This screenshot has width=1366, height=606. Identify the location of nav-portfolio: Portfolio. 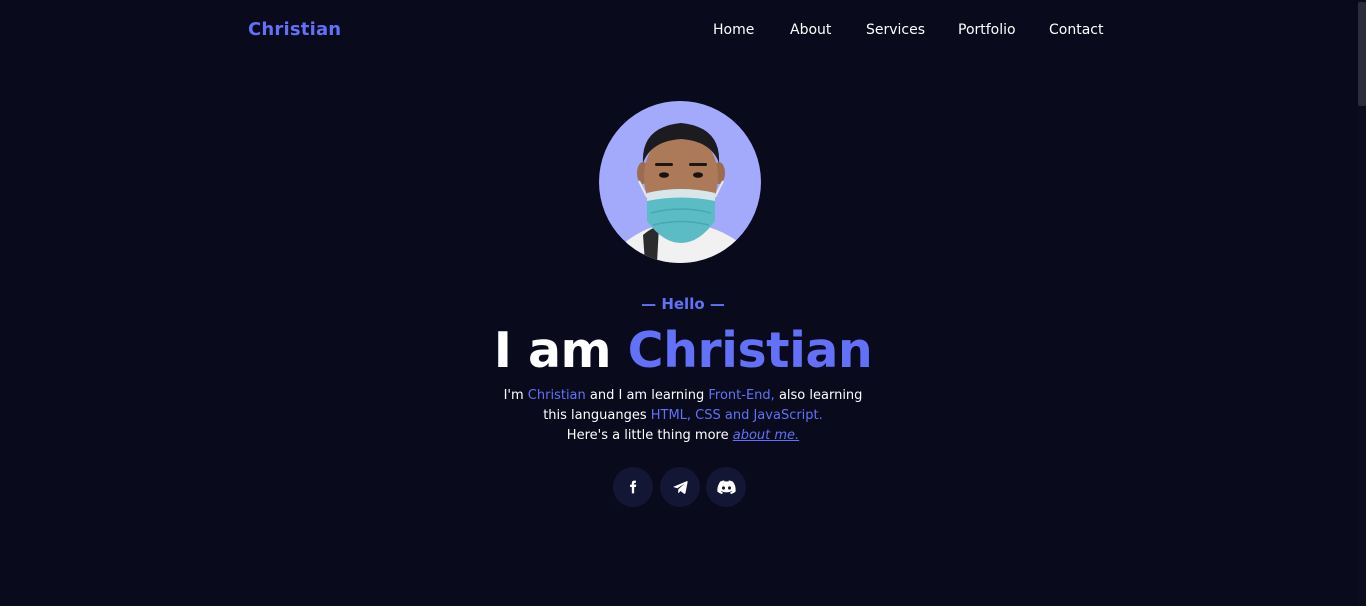
(987, 30).